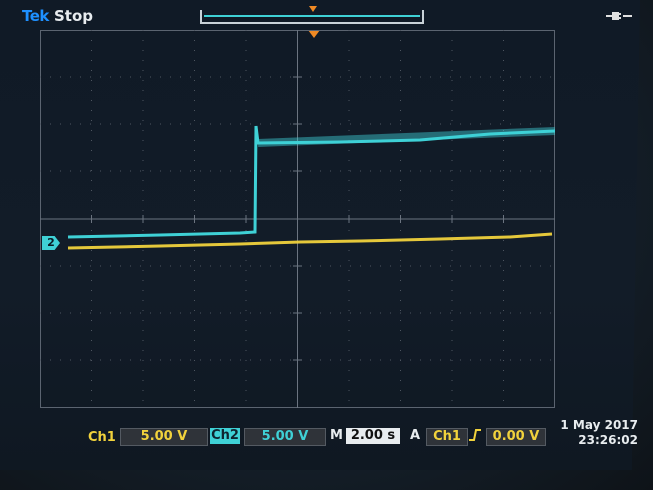  I want to click on record-trigger-position-marker, so click(313, 9).